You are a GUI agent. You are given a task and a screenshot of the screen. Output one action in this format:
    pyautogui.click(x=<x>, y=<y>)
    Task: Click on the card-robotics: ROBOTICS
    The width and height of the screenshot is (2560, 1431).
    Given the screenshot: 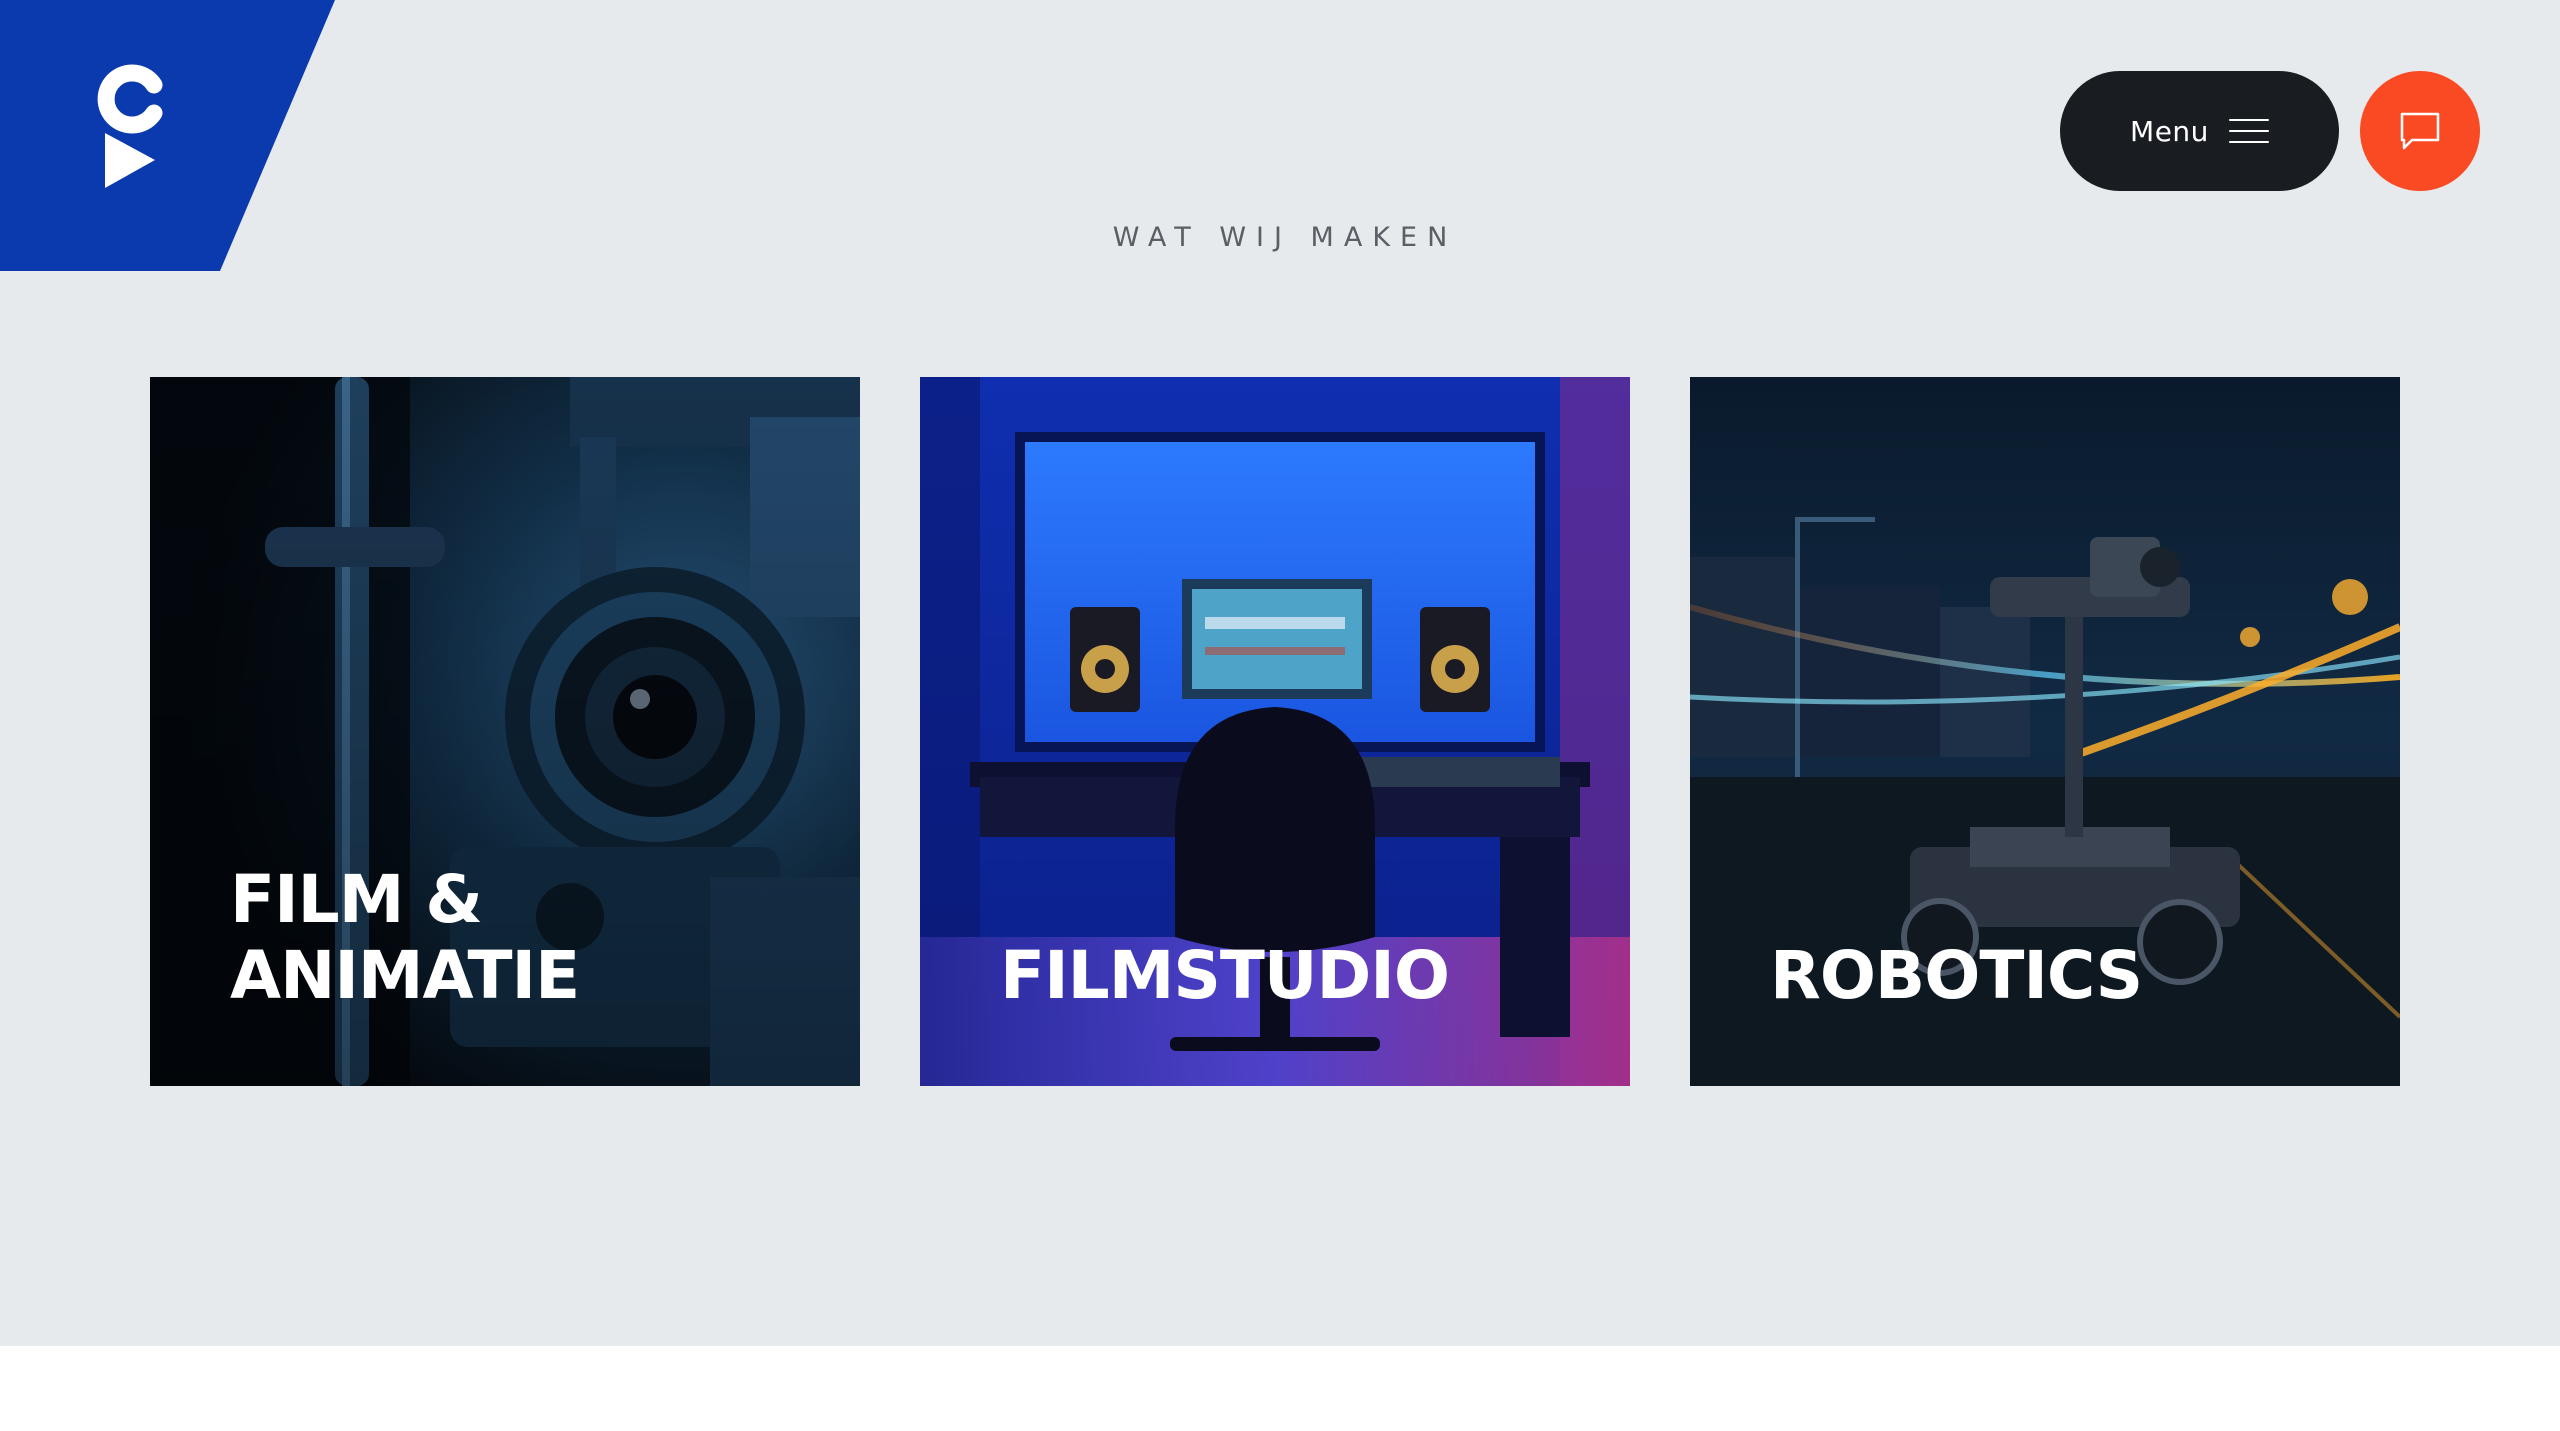 What is the action you would take?
    pyautogui.click(x=2045, y=731)
    